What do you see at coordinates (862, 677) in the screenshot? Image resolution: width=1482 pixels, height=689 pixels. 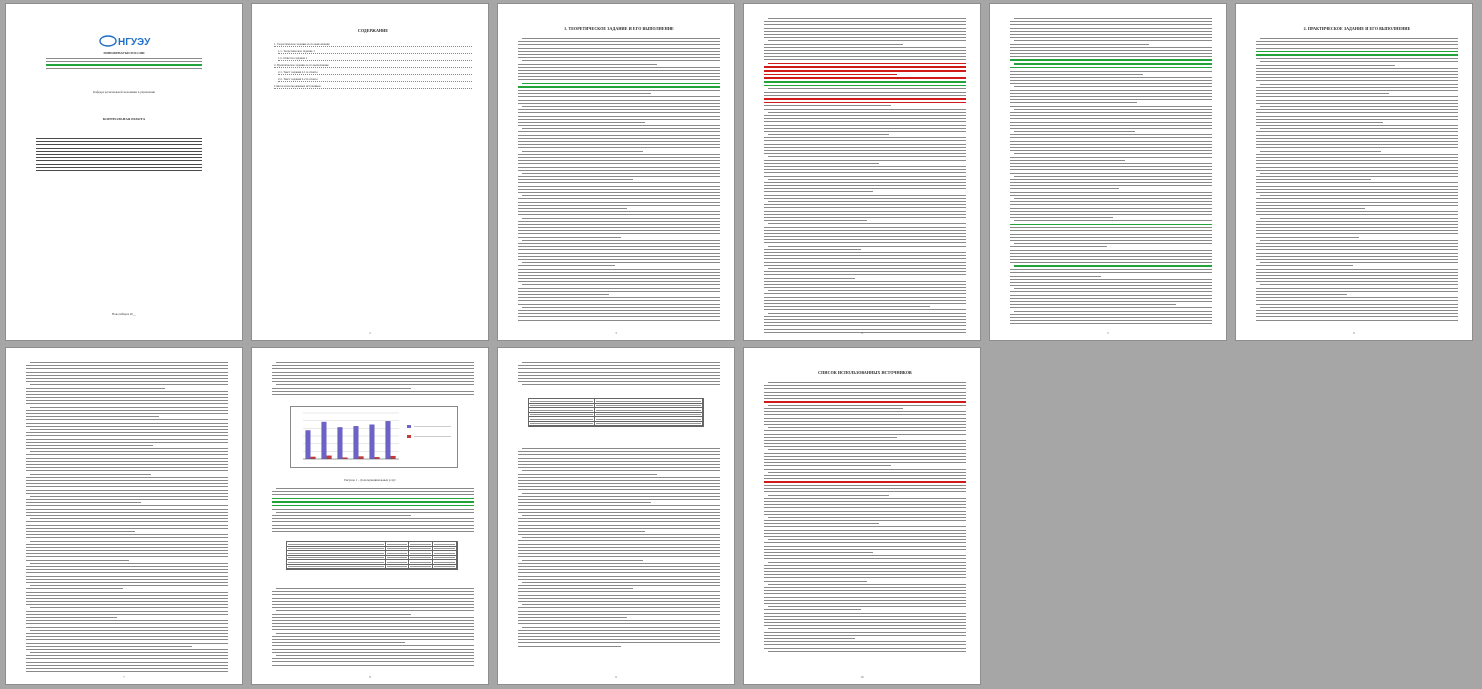 I see `page-number: 10` at bounding box center [862, 677].